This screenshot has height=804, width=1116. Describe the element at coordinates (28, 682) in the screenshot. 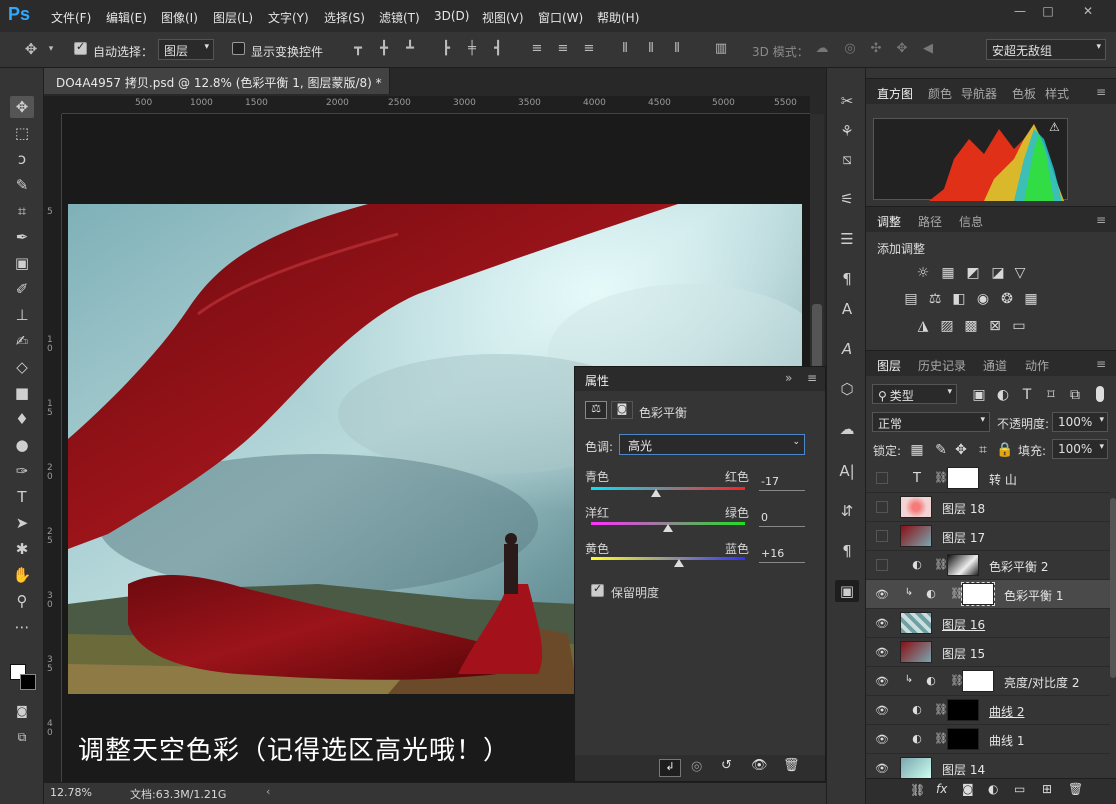

I see `background-color-swatch` at that location.